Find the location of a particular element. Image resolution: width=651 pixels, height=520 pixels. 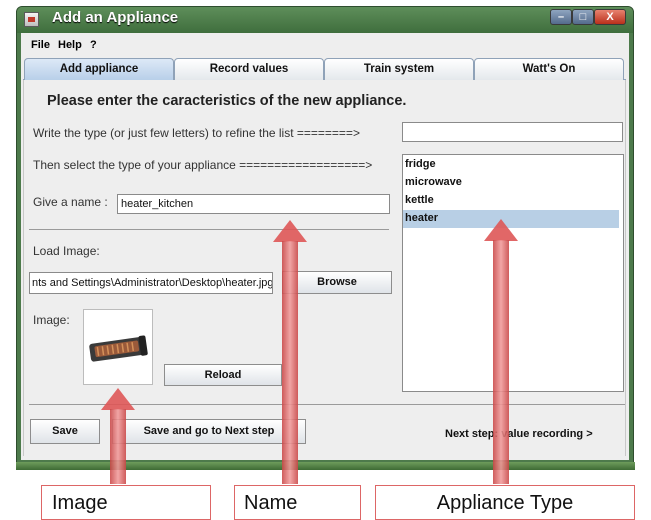

save-and-next-button: Save and go to Next step is located at coordinates (209, 431).